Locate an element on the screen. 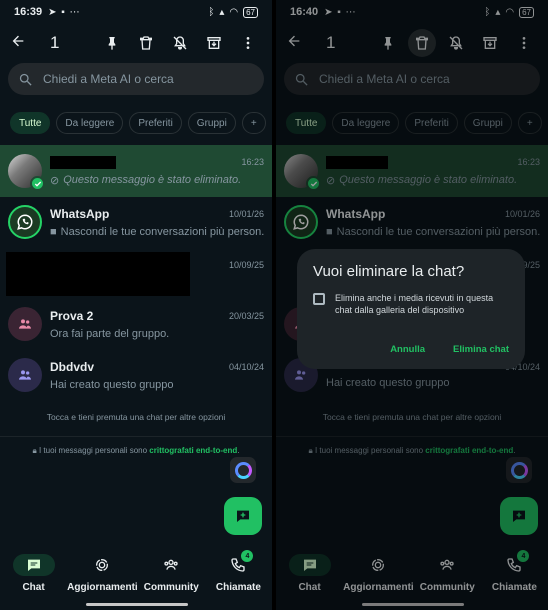 The height and width of the screenshot is (610, 548). e2e-end: . is located at coordinates (238, 450).